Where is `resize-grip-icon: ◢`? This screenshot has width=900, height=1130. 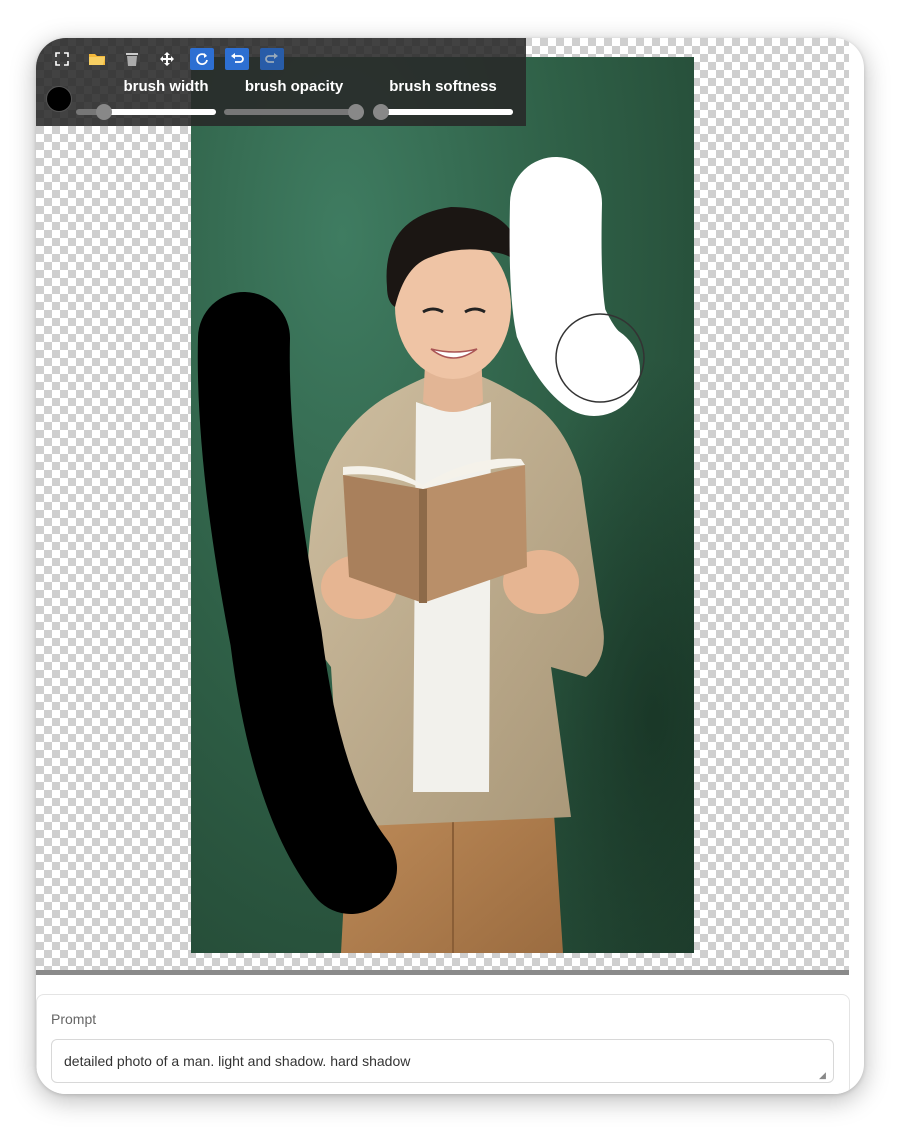
resize-grip-icon: ◢ is located at coordinates (823, 1075).